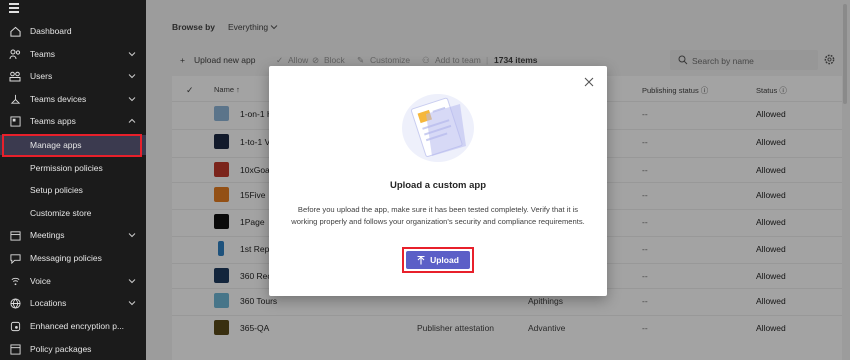  I want to click on sidebar-item-setup-policies: Setup policies, so click(73, 190).